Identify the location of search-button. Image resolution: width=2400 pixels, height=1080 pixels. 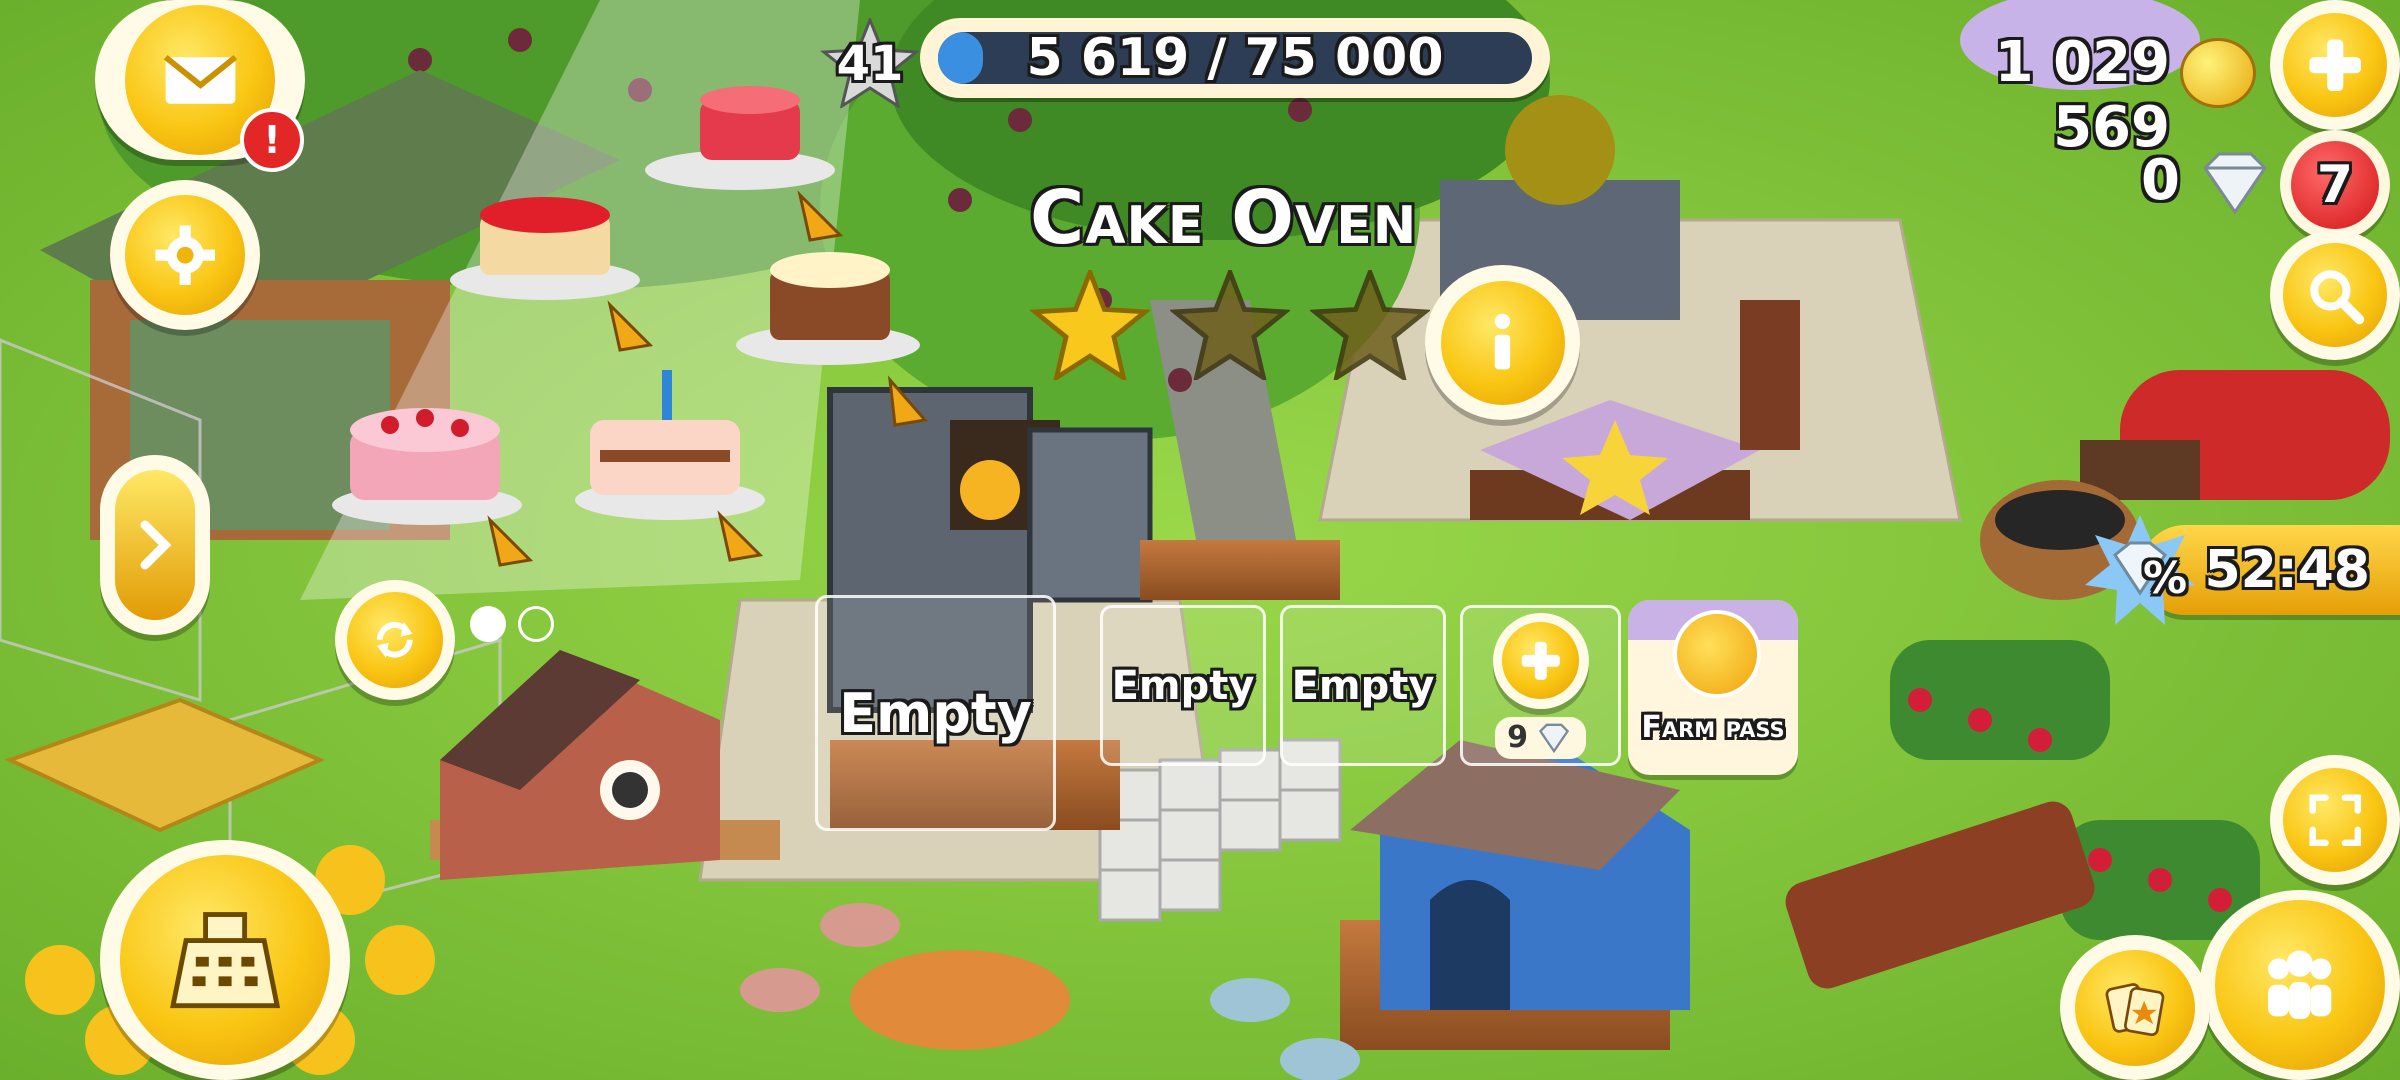
(2335, 295).